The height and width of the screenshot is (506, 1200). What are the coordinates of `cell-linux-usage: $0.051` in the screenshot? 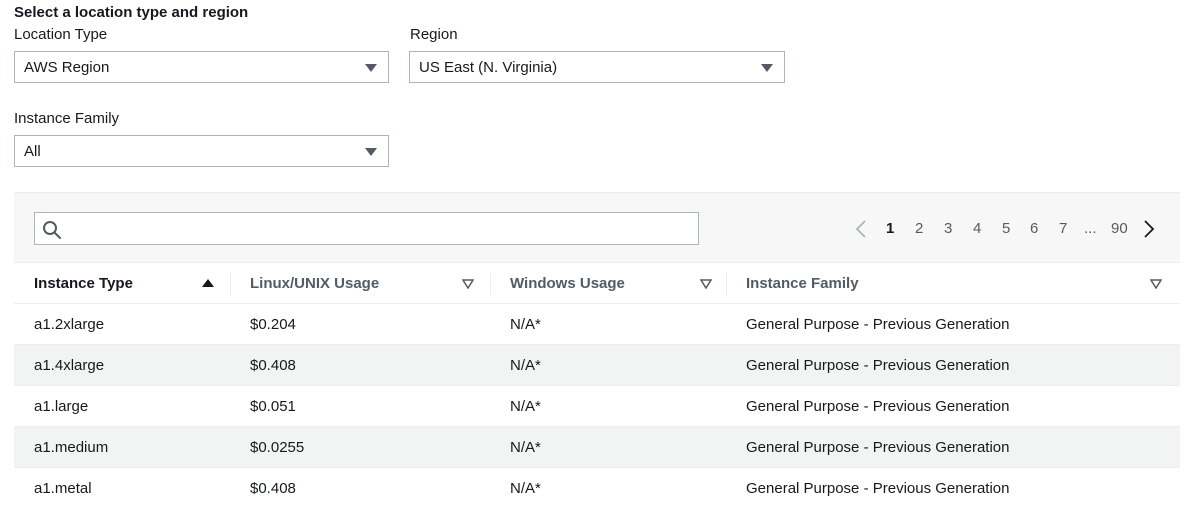 It's located at (360, 406).